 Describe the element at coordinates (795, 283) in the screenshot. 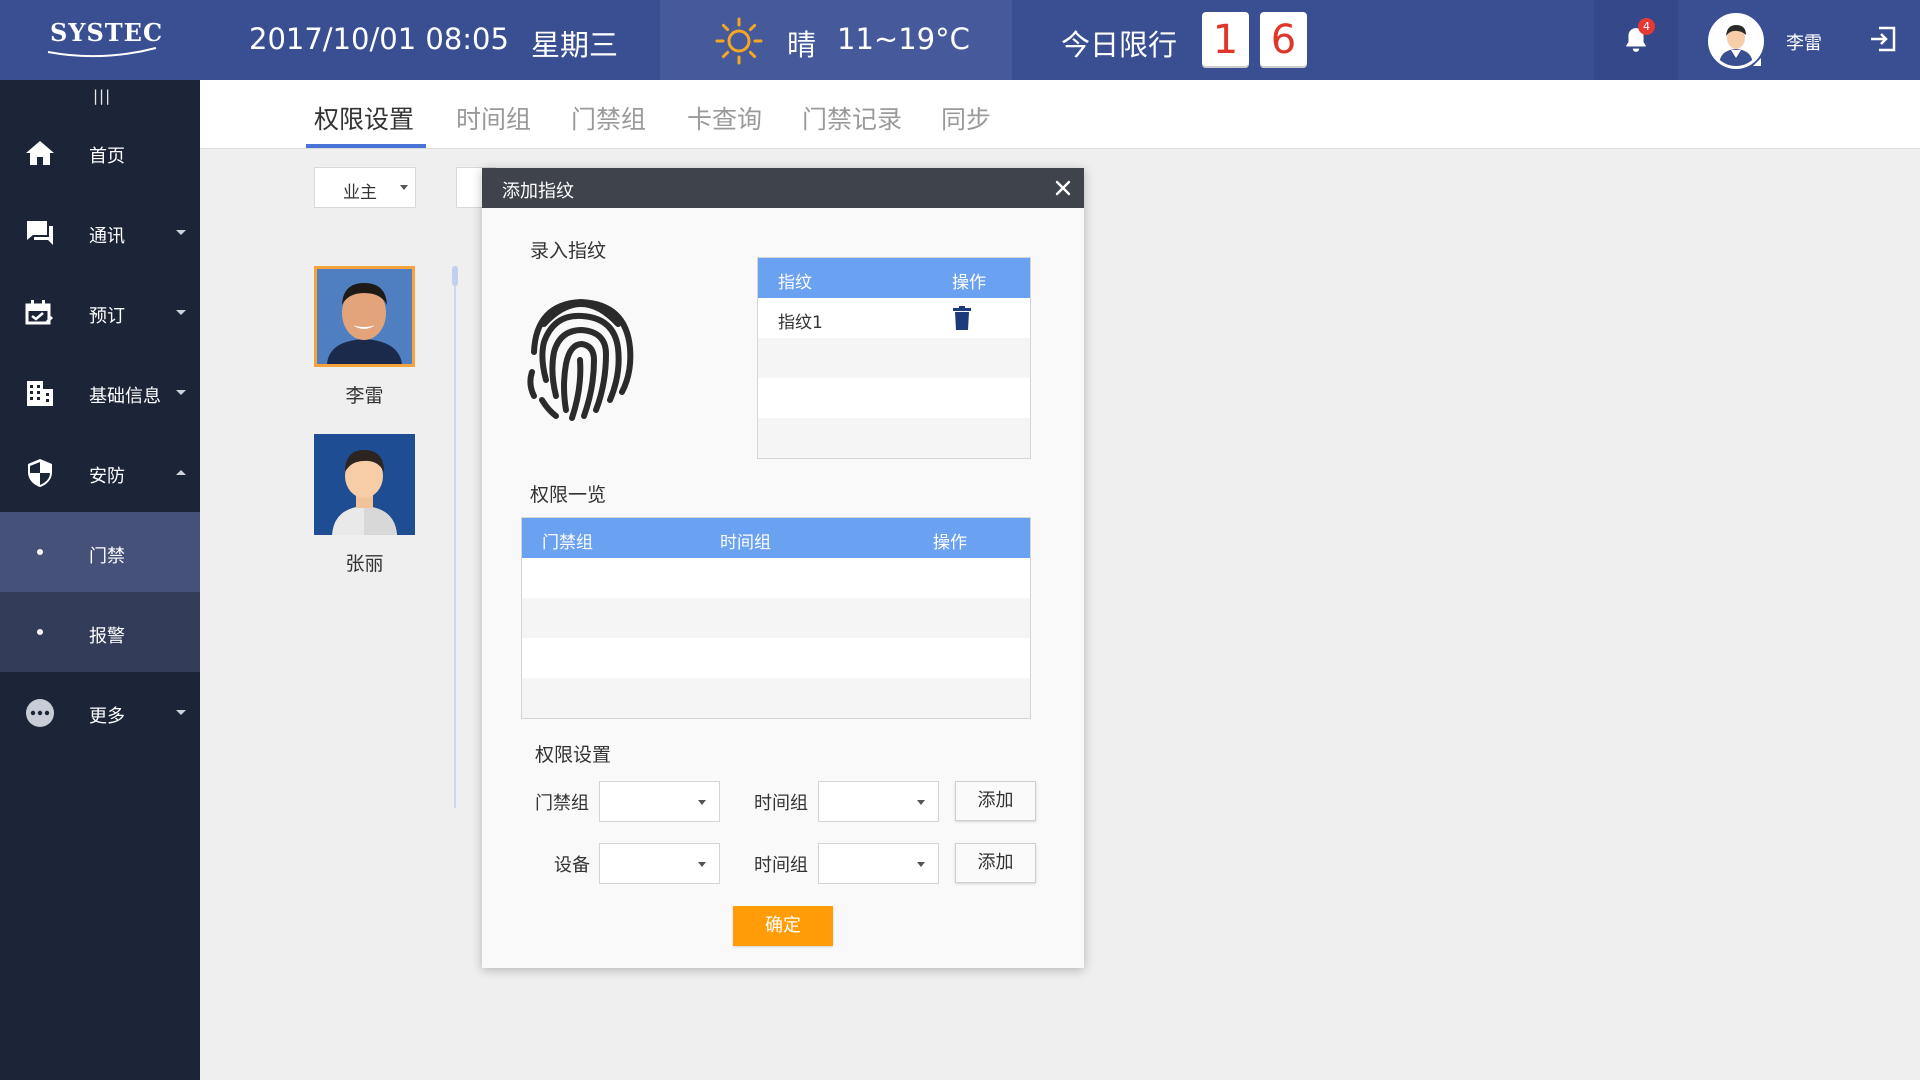

I see `column-header: 指纹` at that location.